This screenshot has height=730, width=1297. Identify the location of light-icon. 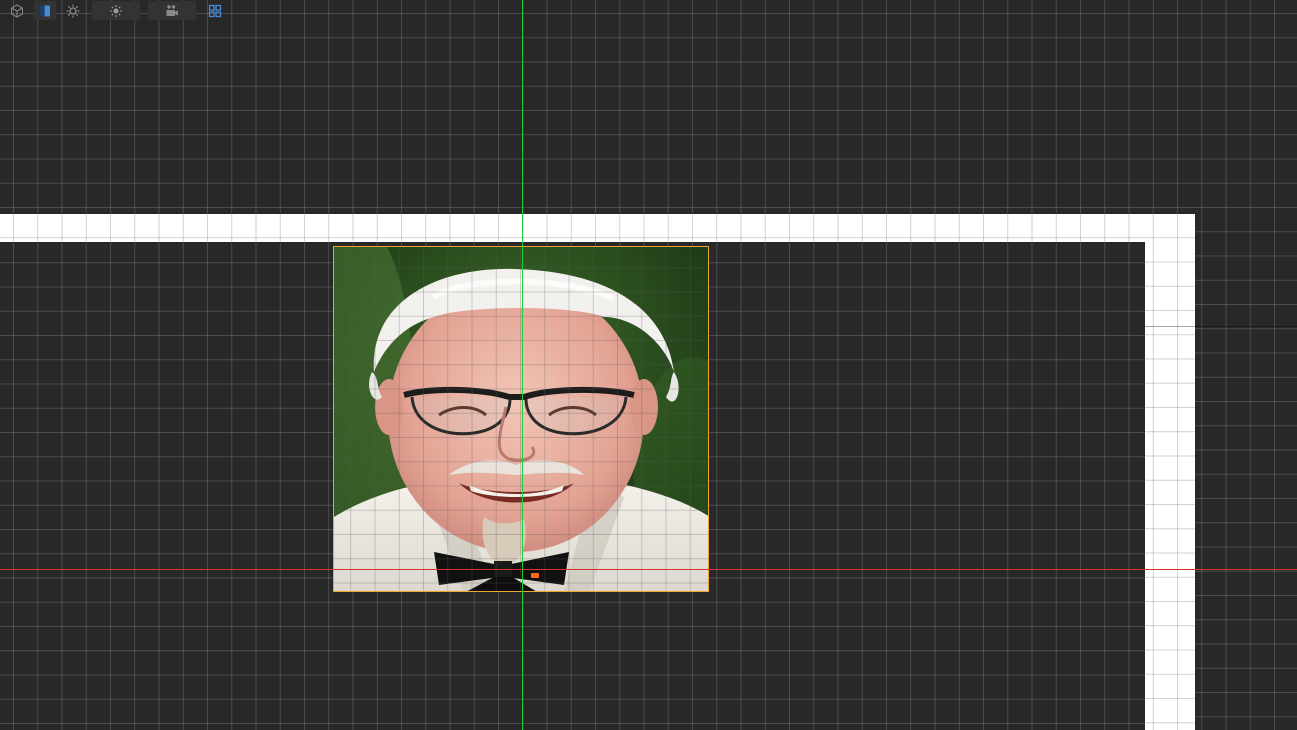
(73, 10).